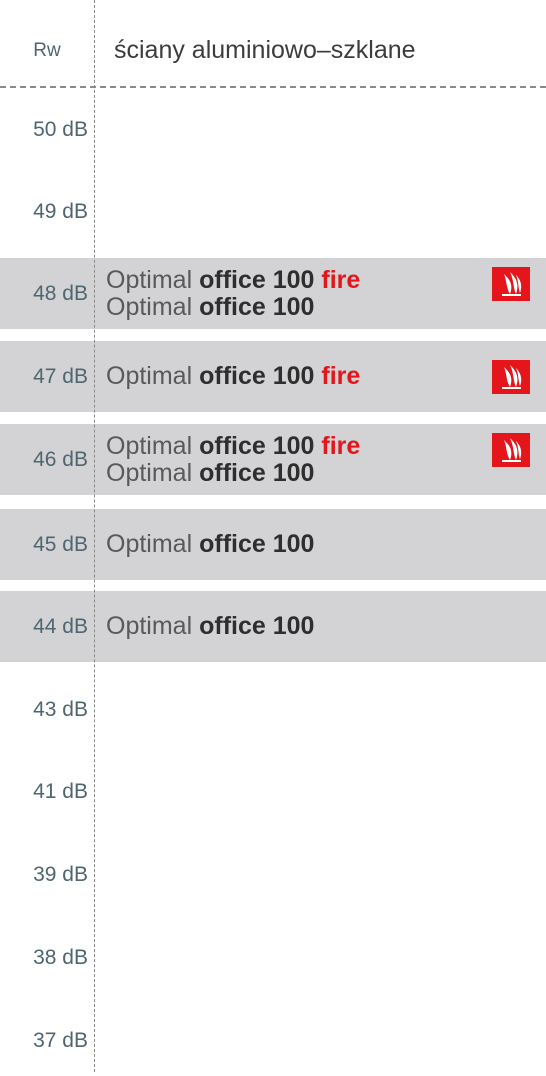 The height and width of the screenshot is (1076, 546). Describe the element at coordinates (273, 791) in the screenshot. I see `table-row: 41 dB` at that location.